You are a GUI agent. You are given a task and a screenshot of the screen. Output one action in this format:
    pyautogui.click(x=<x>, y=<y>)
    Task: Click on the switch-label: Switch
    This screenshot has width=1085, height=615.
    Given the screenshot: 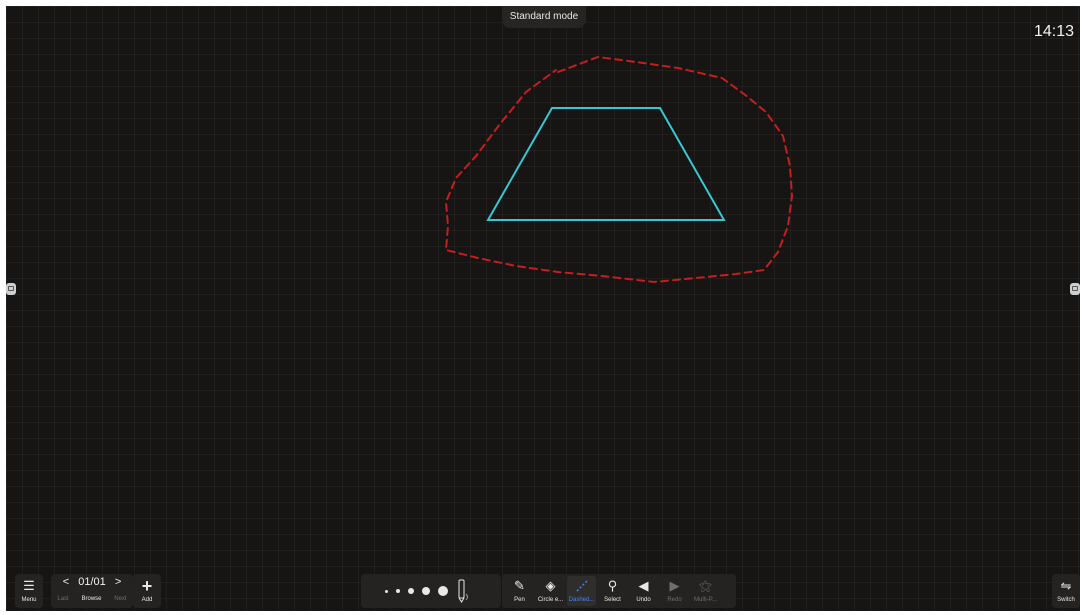 What is the action you would take?
    pyautogui.click(x=1066, y=599)
    